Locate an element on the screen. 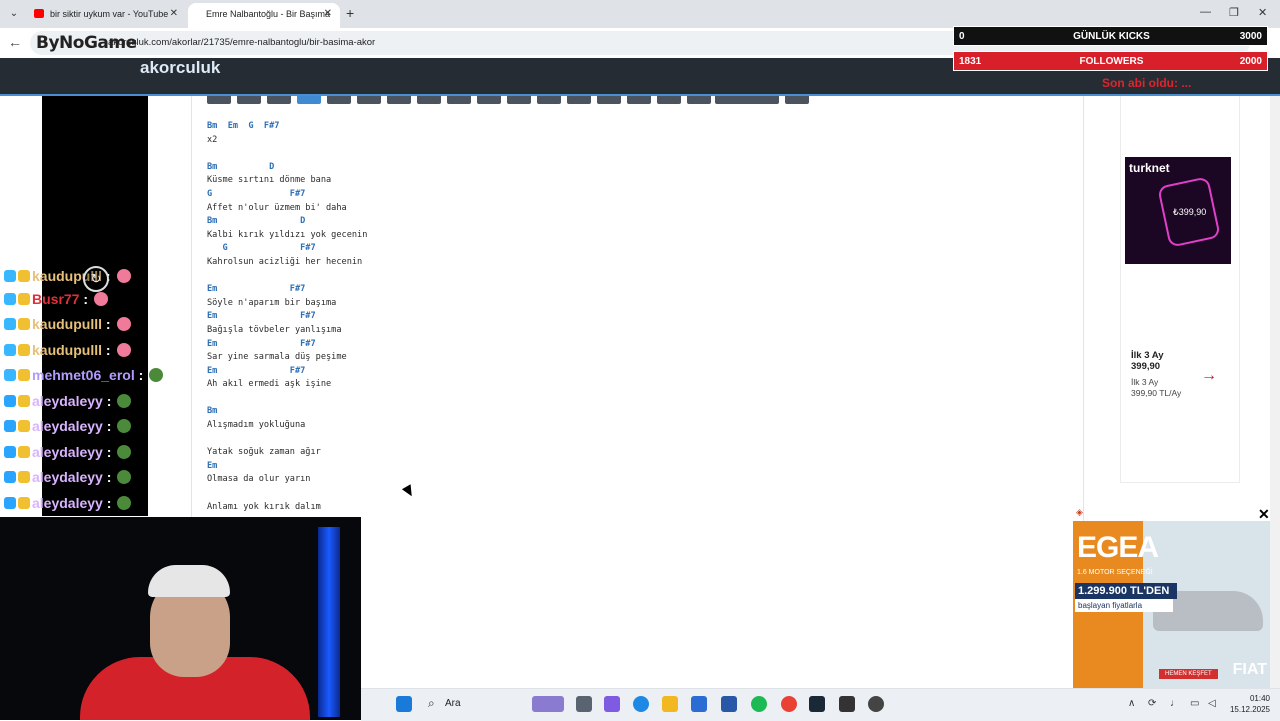 Image resolution: width=1280 pixels, height=721 pixels. widget-icon is located at coordinates (548, 704).